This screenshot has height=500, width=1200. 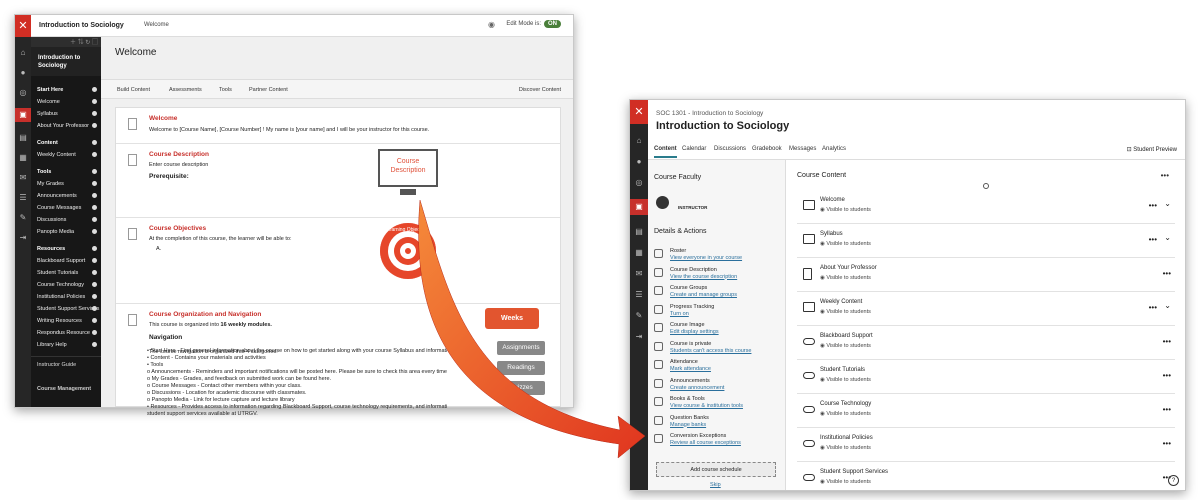 What do you see at coordinates (690, 369) in the screenshot?
I see `action-link: Mark attendance` at bounding box center [690, 369].